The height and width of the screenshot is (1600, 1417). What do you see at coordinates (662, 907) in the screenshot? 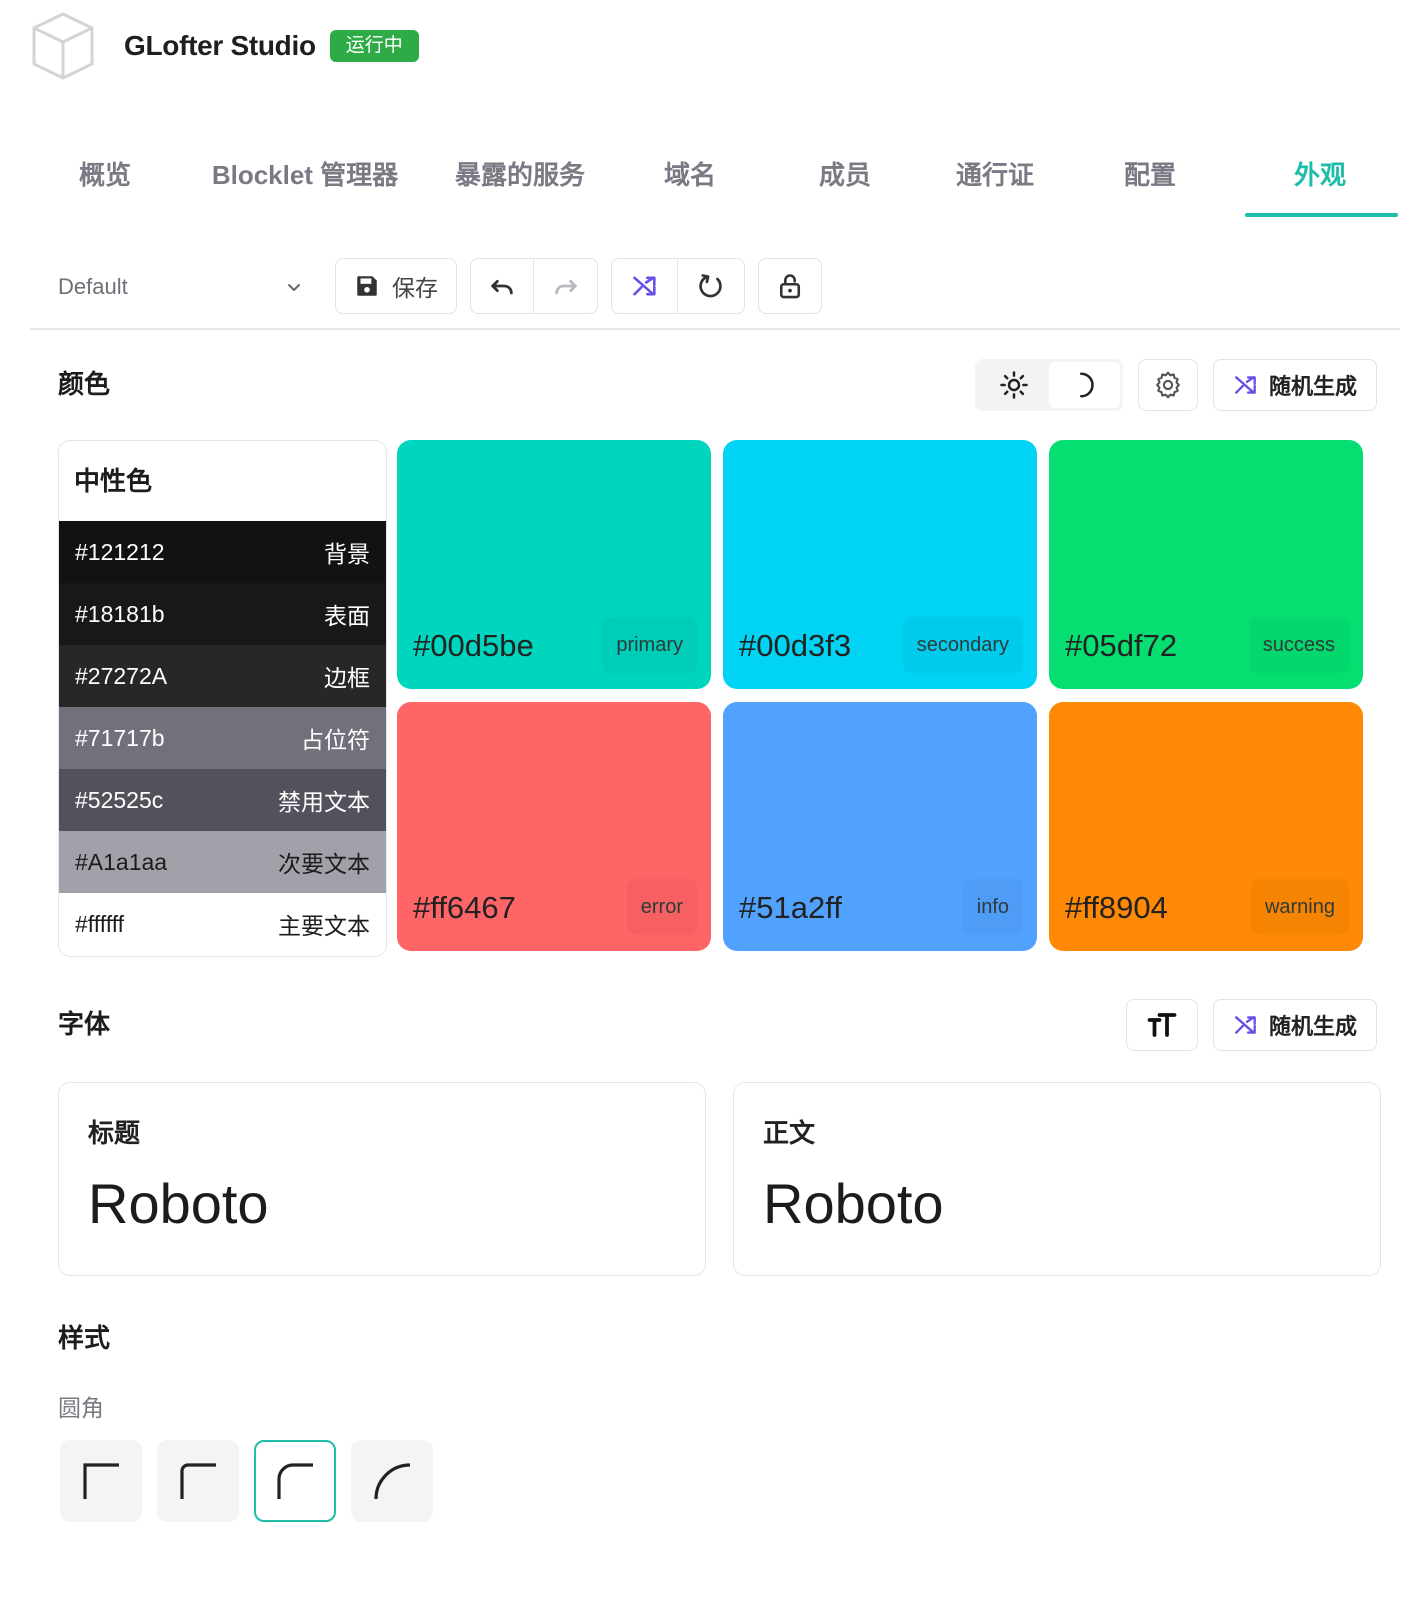
I see `swatch-role-label: error` at bounding box center [662, 907].